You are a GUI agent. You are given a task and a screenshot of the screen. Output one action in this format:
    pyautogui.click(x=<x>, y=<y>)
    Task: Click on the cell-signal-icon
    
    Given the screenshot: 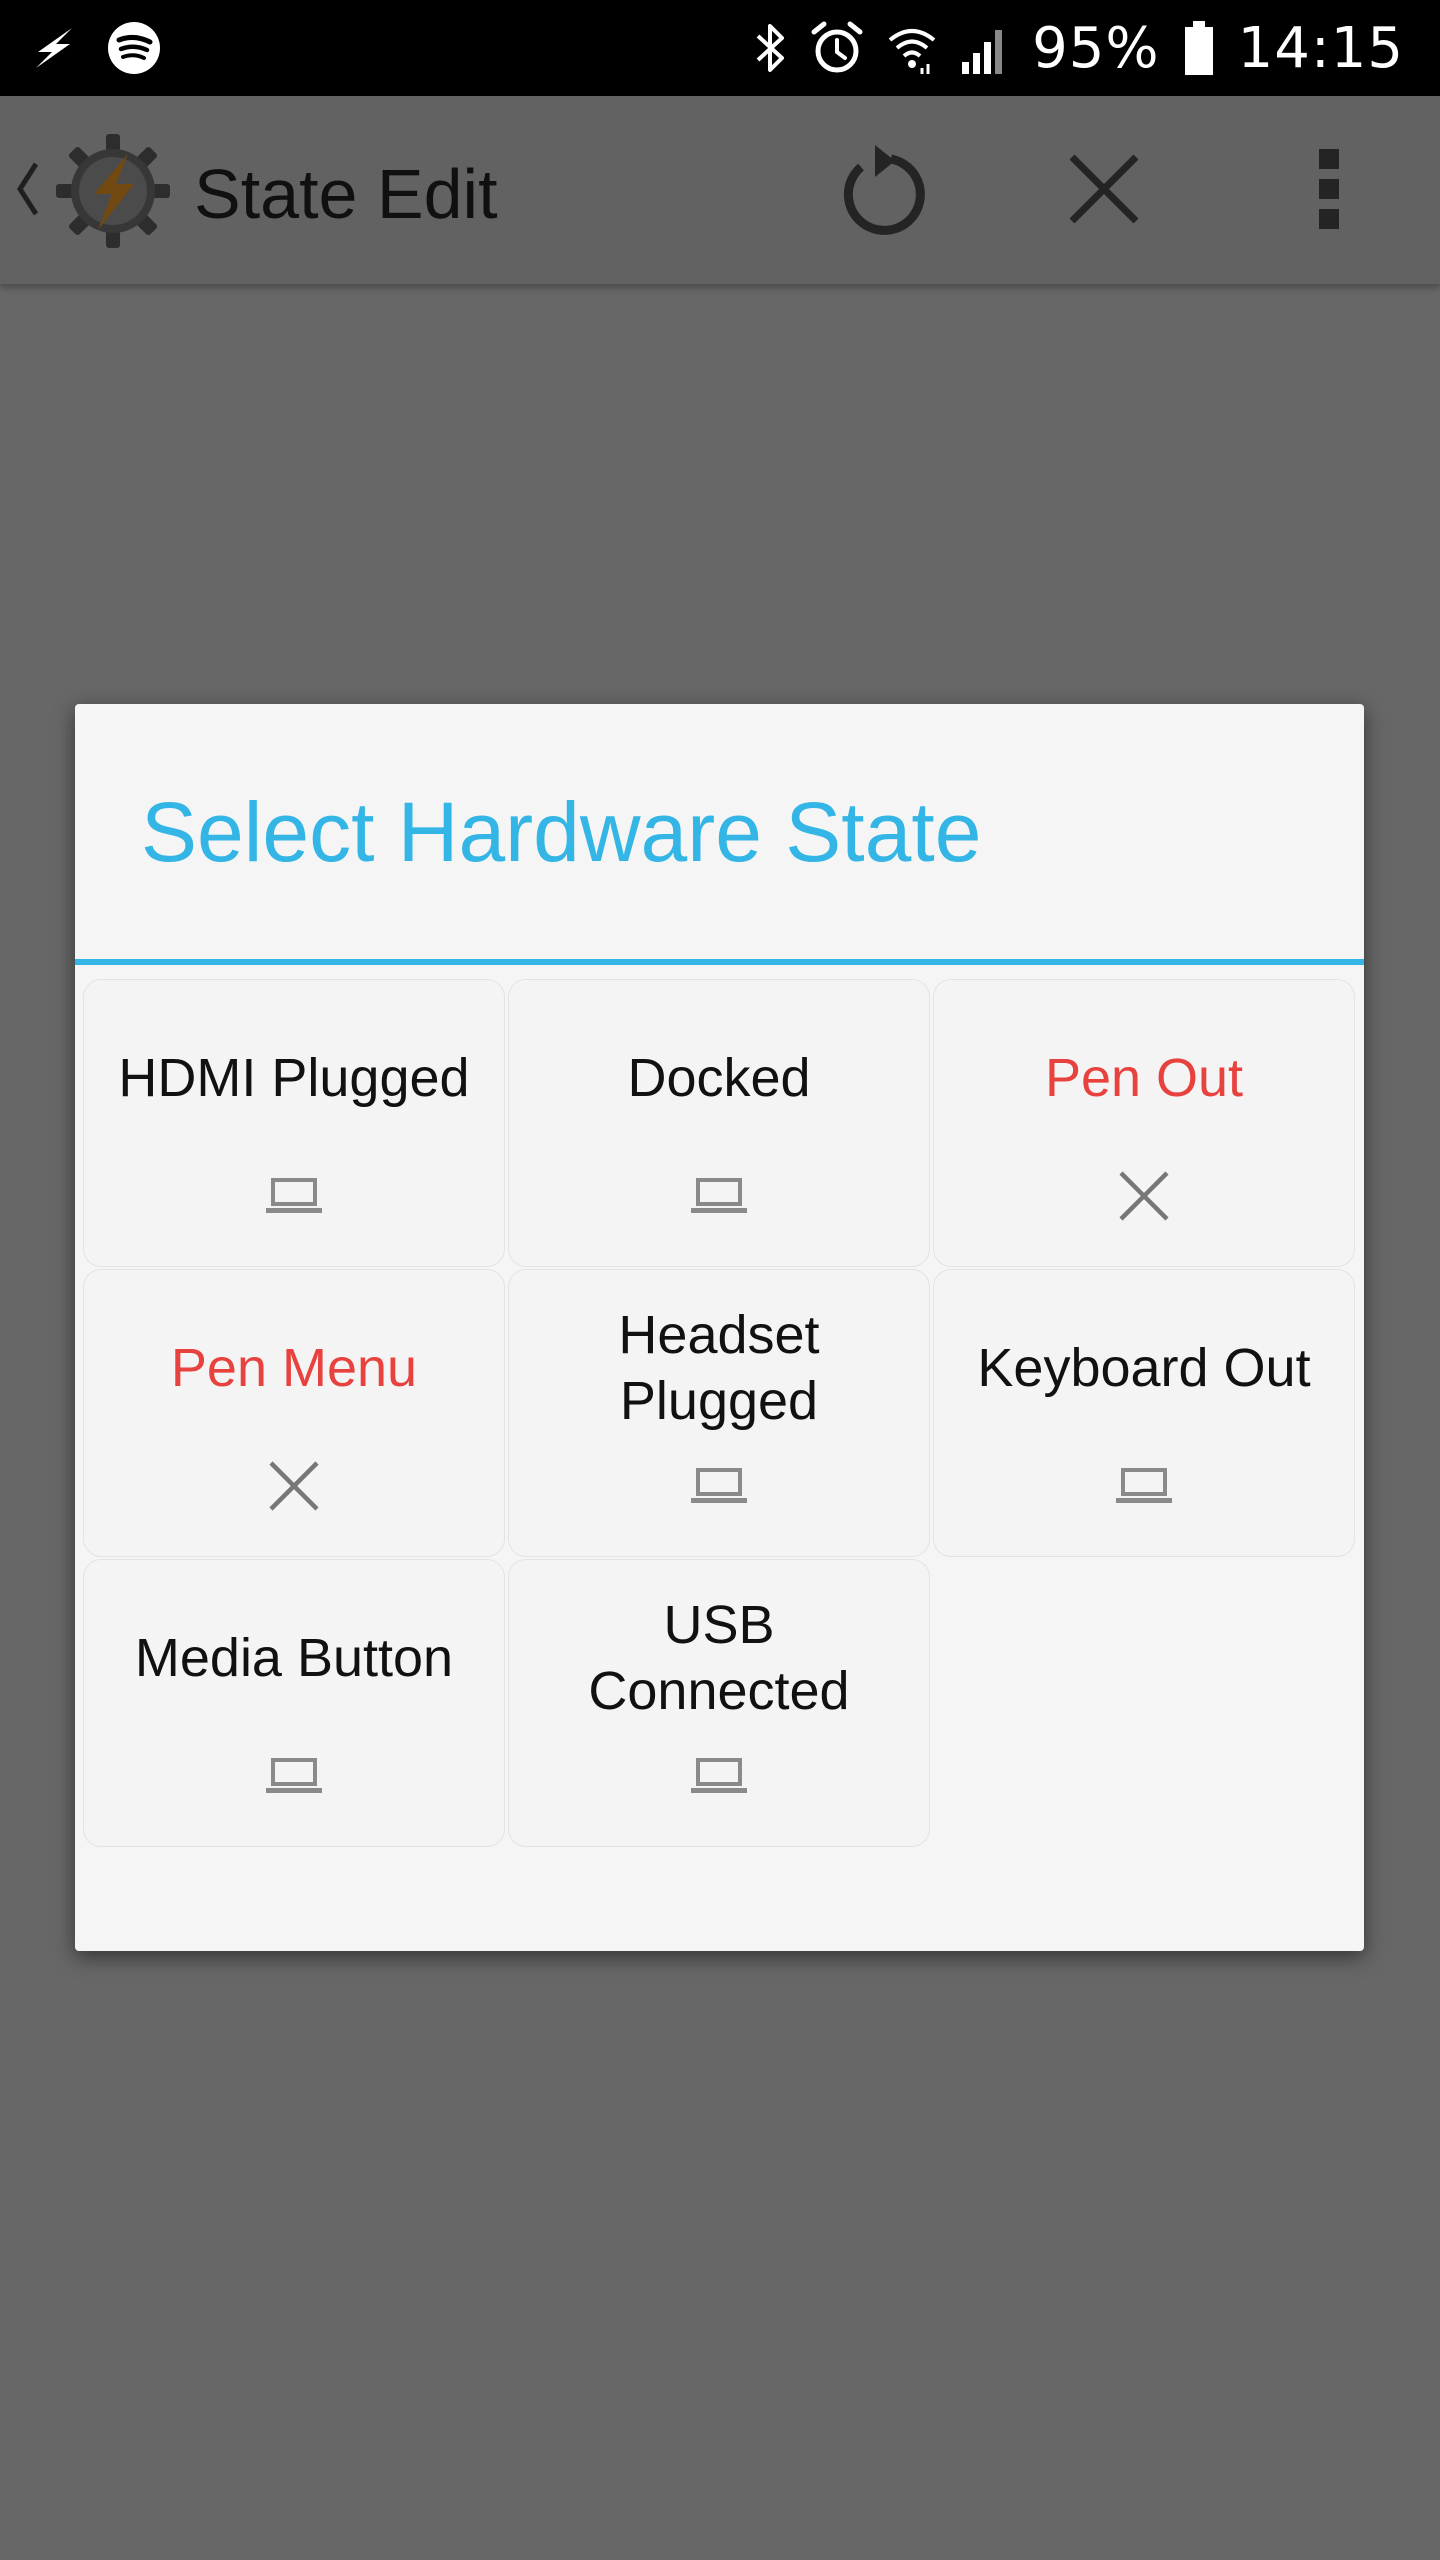 What is the action you would take?
    pyautogui.click(x=985, y=48)
    